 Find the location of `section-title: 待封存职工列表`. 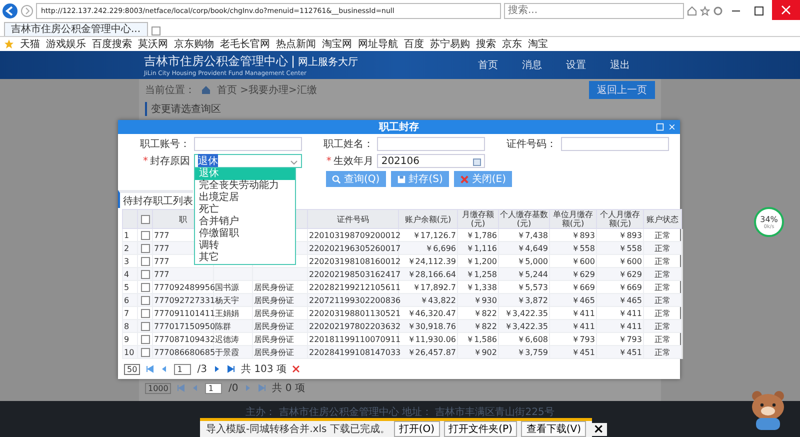

section-title: 待封存职工列表 is located at coordinates (155, 199).